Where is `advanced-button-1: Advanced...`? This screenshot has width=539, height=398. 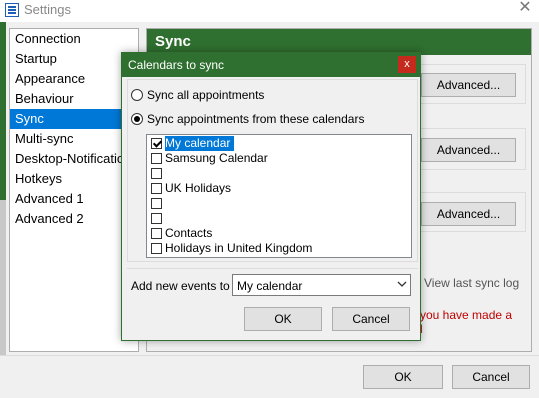
advanced-button-1: Advanced... is located at coordinates (468, 85).